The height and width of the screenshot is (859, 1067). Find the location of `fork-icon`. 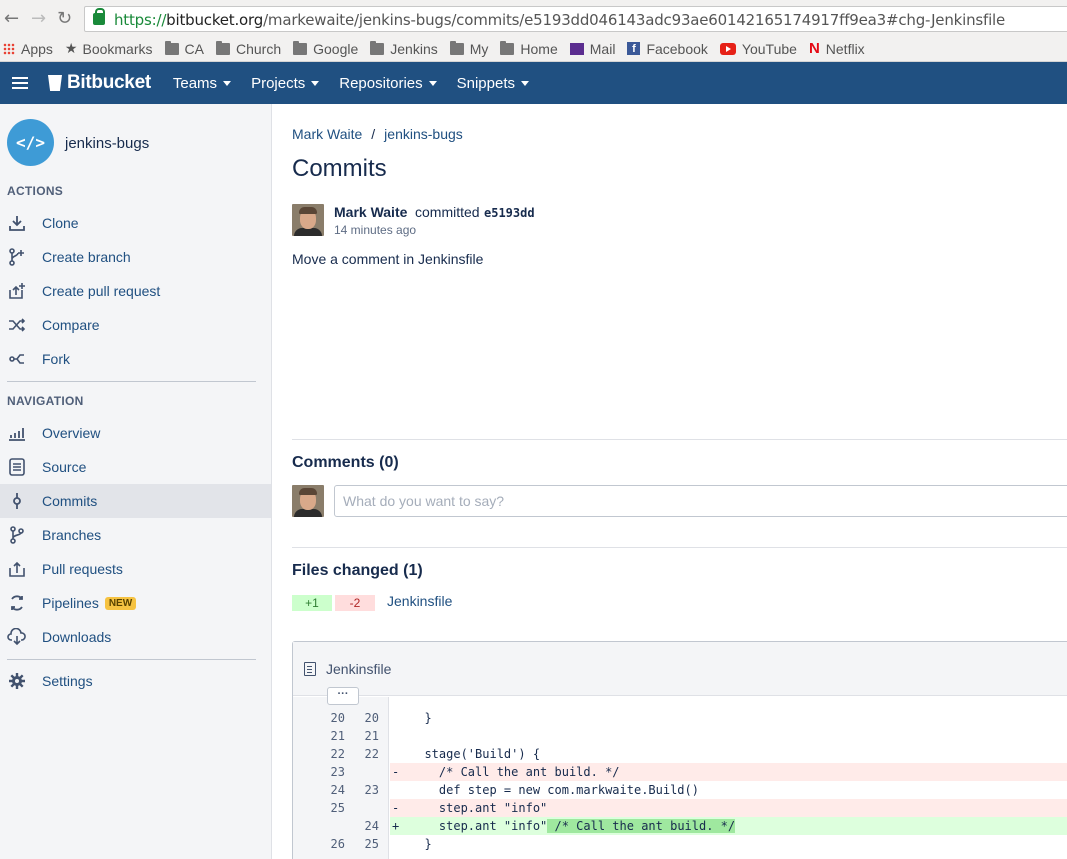

fork-icon is located at coordinates (17, 359).